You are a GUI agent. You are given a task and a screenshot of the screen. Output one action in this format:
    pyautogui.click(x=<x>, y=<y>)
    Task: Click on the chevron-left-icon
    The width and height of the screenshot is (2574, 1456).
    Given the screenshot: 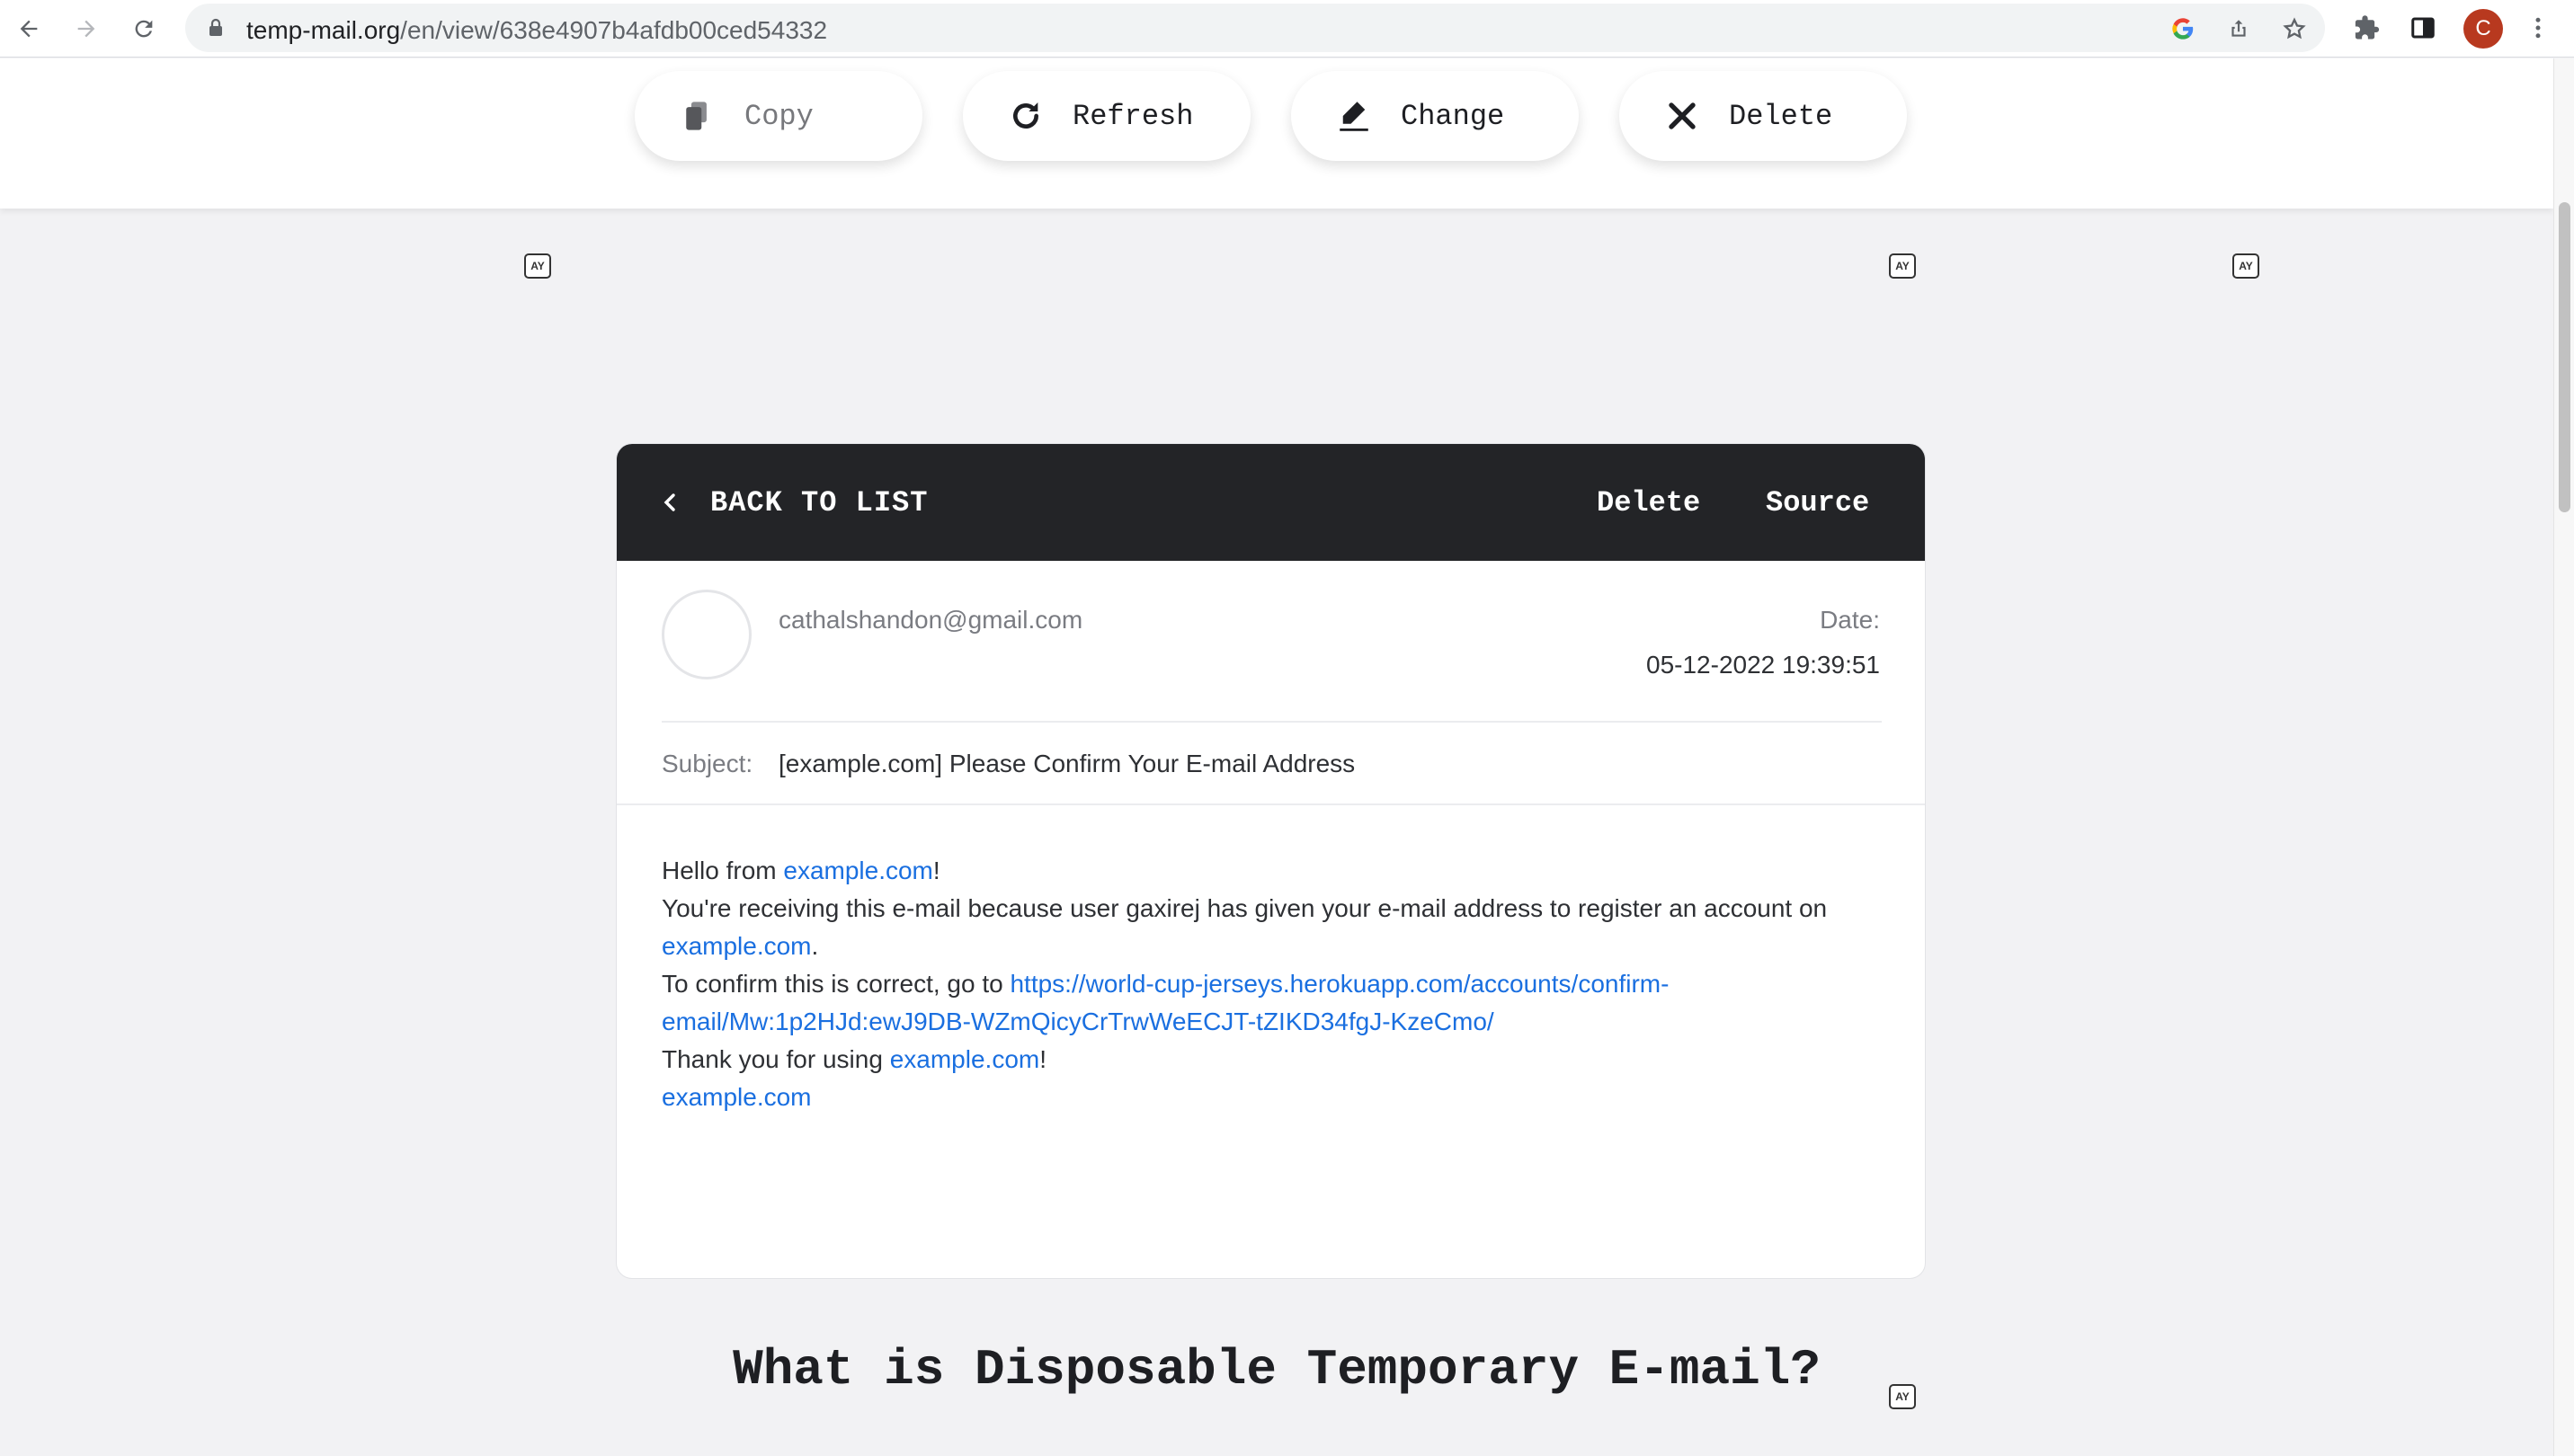 What is the action you would take?
    pyautogui.click(x=669, y=502)
    